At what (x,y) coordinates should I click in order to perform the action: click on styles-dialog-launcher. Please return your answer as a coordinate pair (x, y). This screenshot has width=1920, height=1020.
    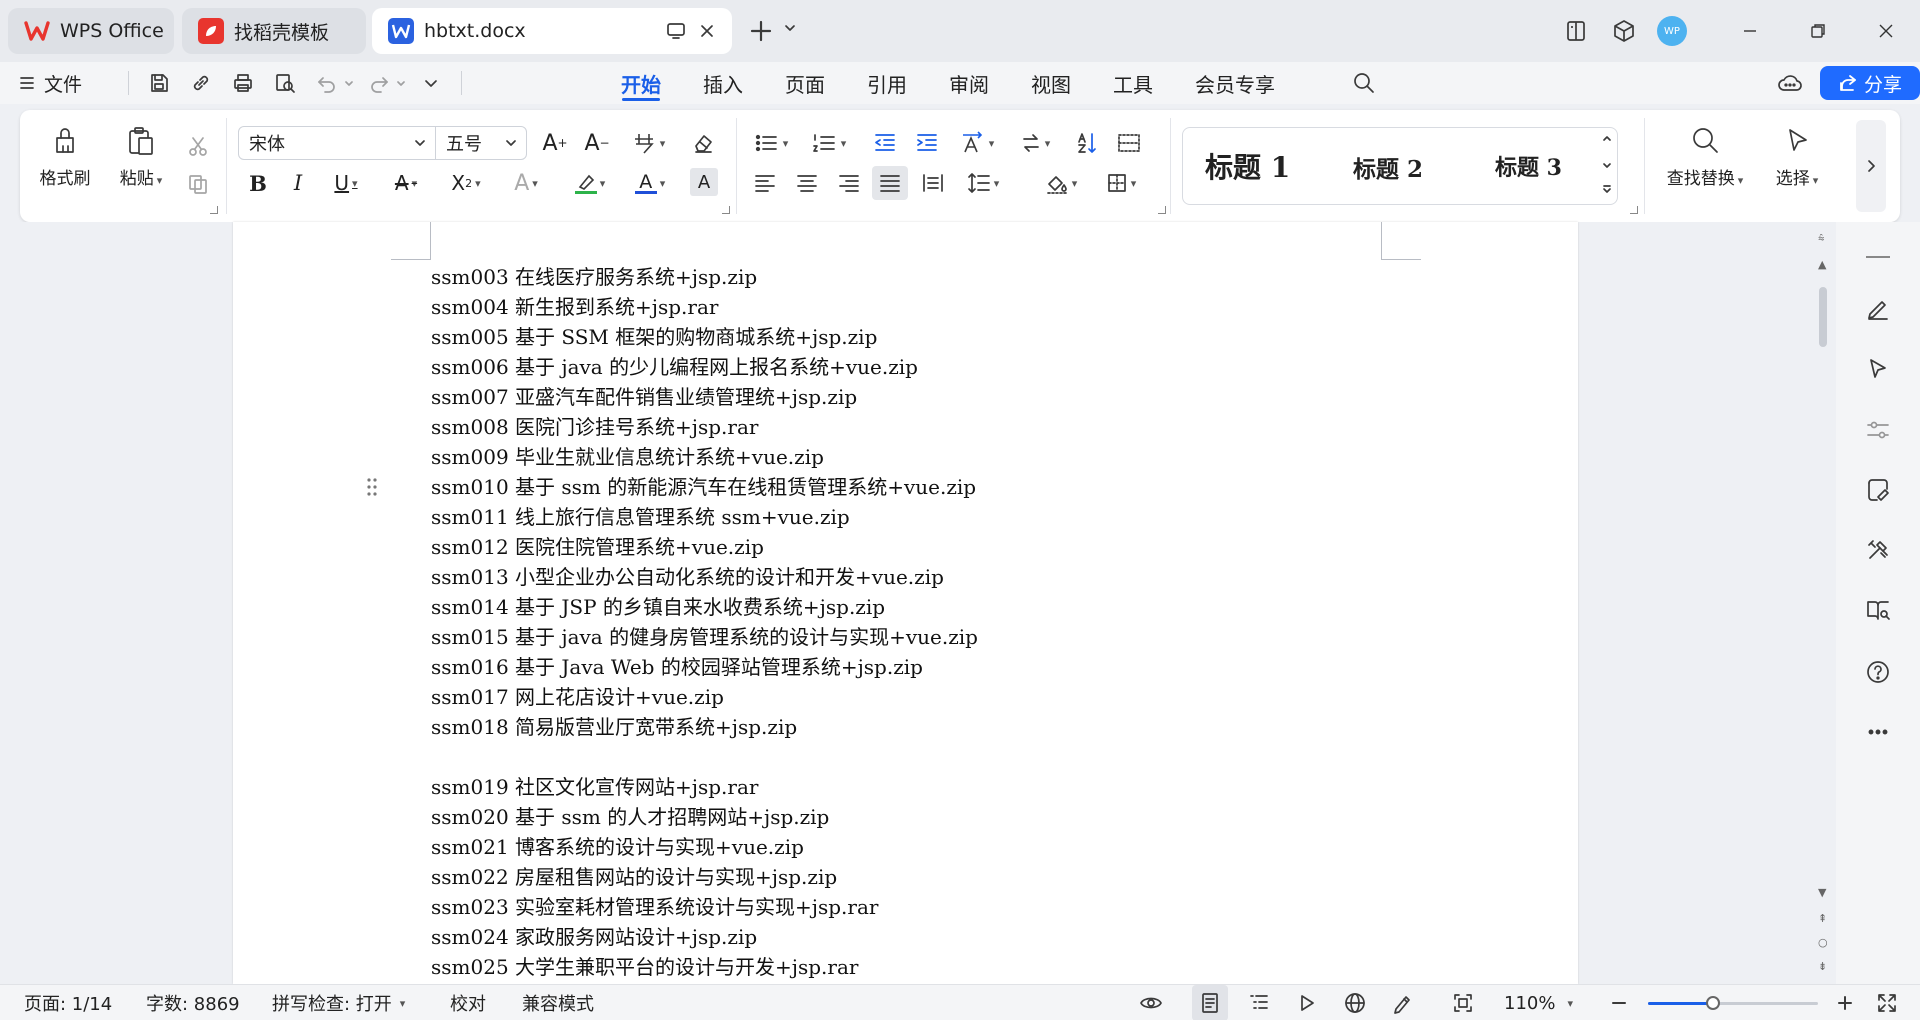
    Looking at the image, I should click on (1634, 210).